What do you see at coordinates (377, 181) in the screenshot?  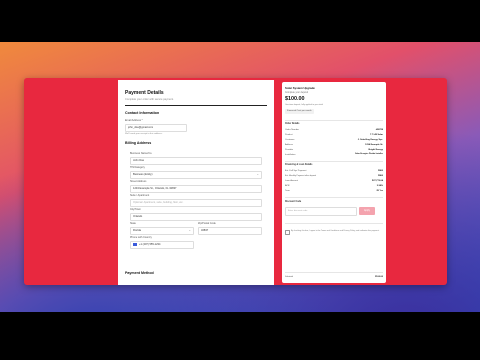 I see `financing-row-value: $27,770.04` at bounding box center [377, 181].